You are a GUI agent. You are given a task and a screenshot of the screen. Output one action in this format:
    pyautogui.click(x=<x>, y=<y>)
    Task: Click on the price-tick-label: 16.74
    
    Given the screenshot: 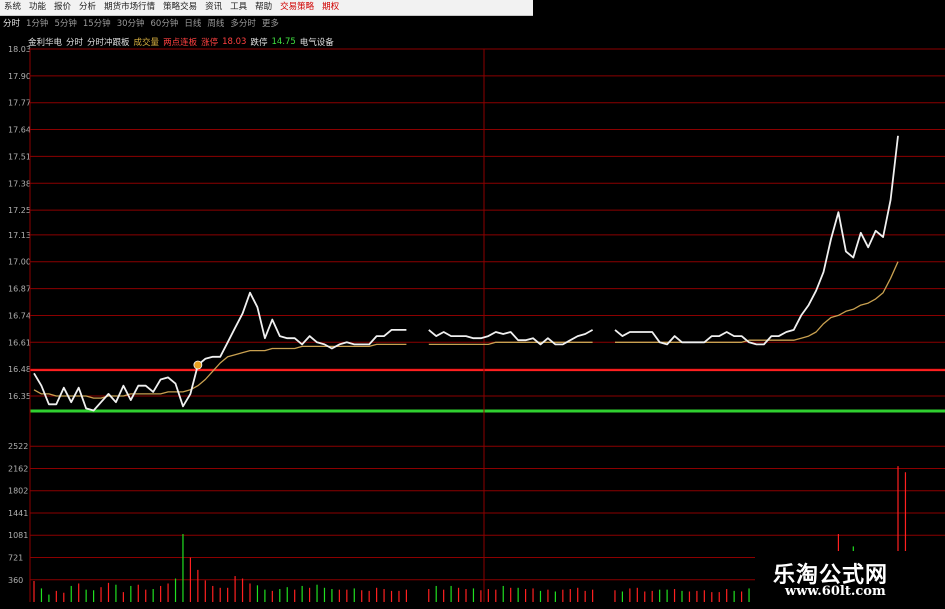 What is the action you would take?
    pyautogui.click(x=19, y=315)
    